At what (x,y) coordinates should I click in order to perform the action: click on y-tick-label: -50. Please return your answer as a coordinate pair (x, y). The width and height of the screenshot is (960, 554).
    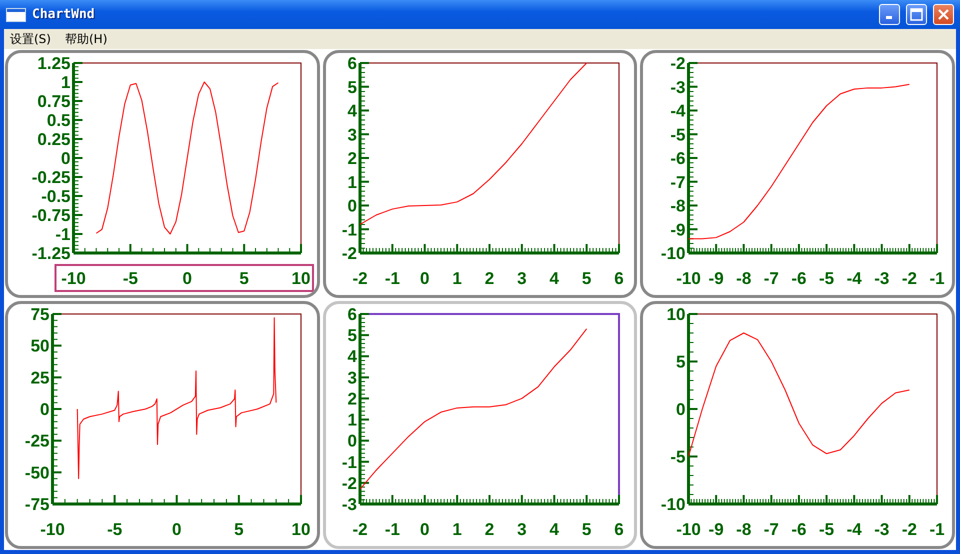
    Looking at the image, I should click on (37, 472).